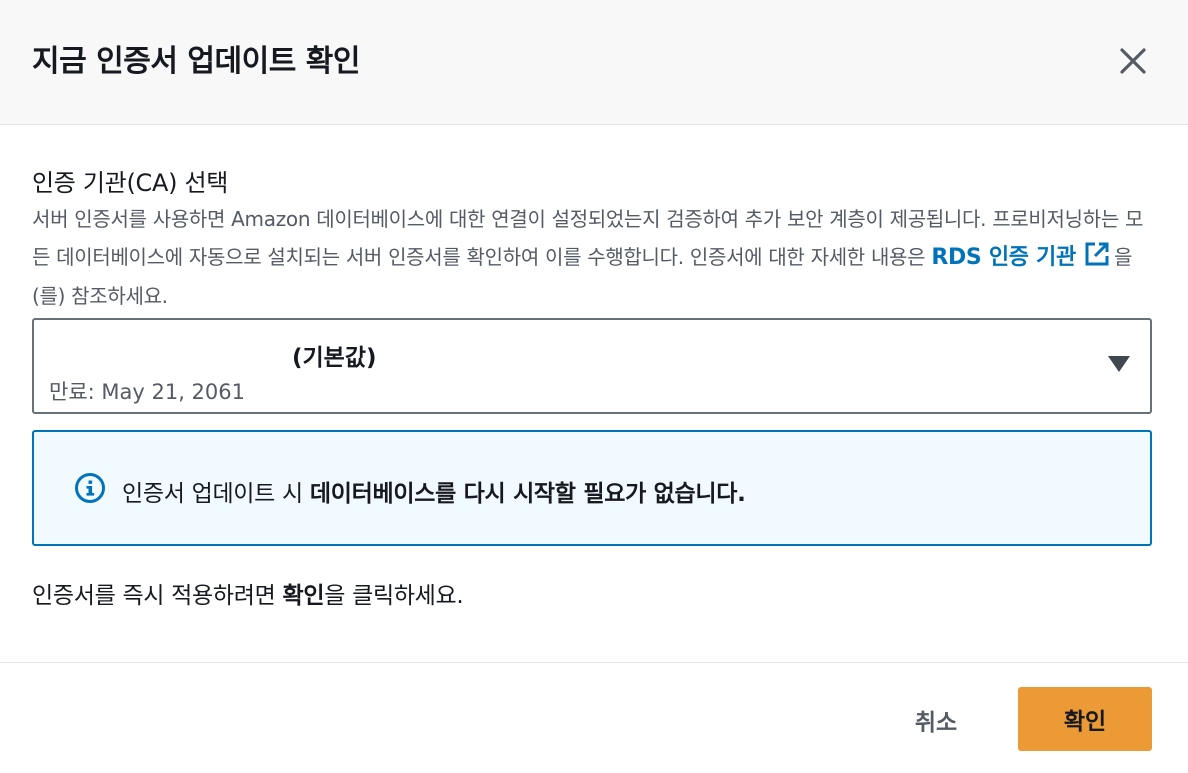 The width and height of the screenshot is (1188, 773). What do you see at coordinates (1085, 719) in the screenshot?
I see `confirm-button: 확인` at bounding box center [1085, 719].